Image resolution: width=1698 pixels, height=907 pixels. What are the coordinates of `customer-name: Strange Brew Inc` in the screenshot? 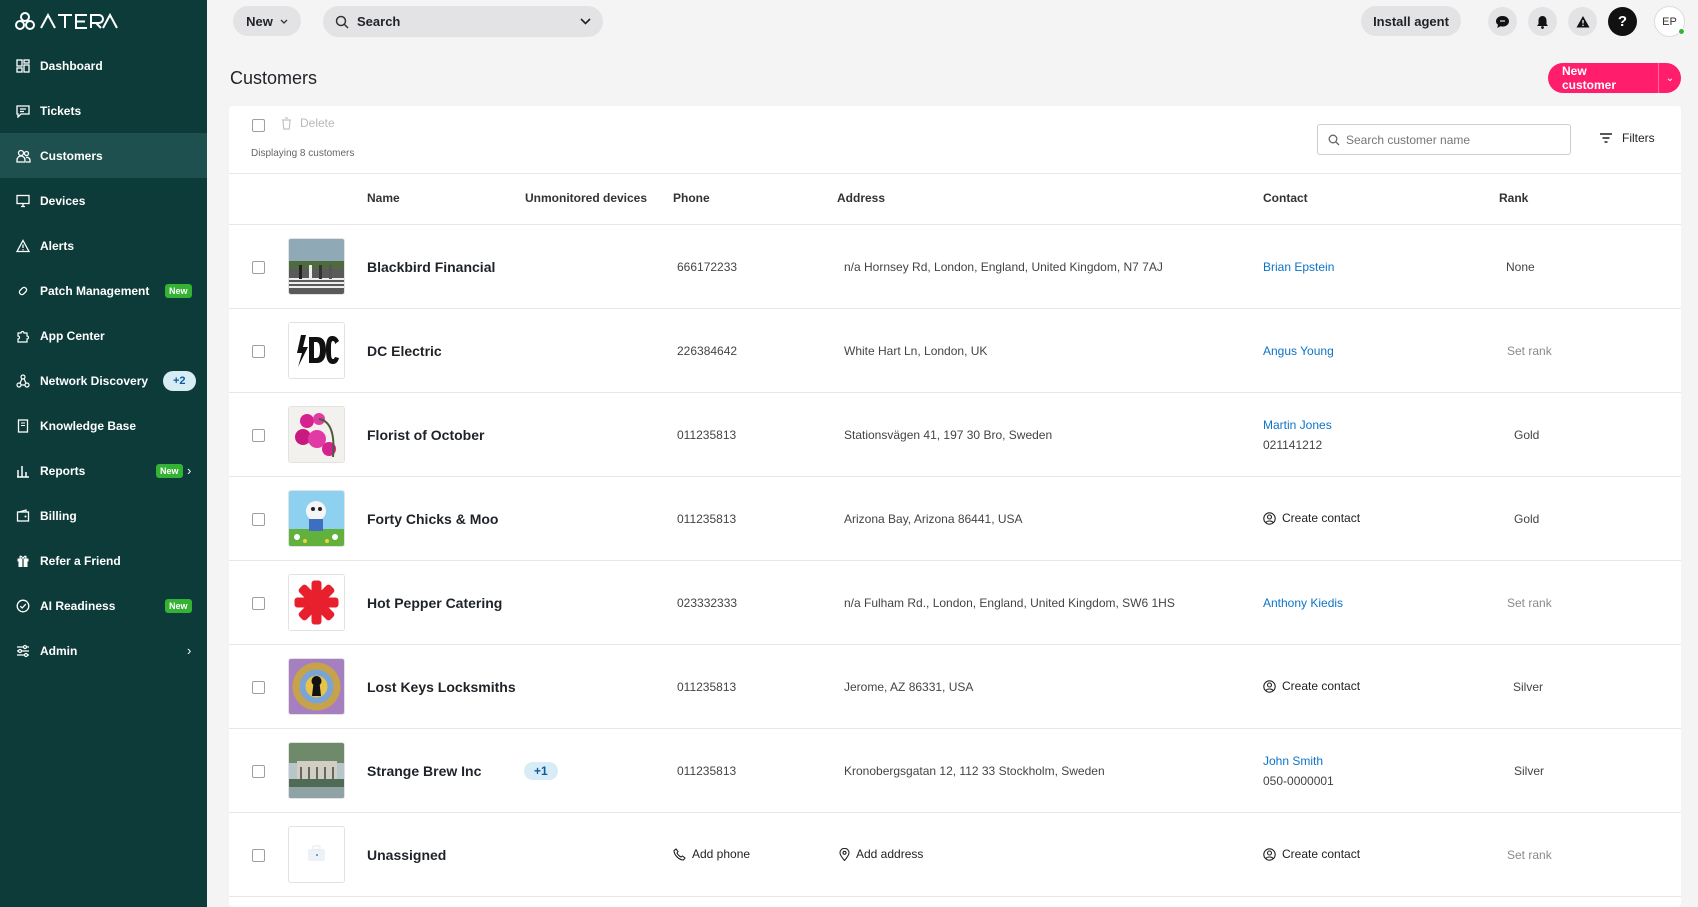 It's located at (424, 771).